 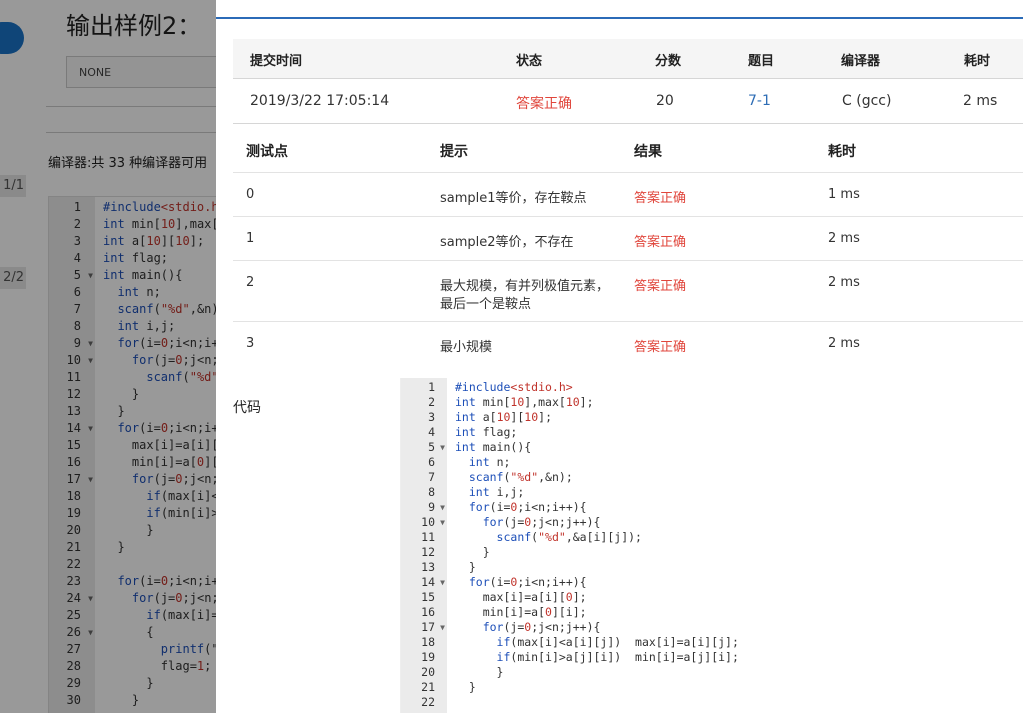 What do you see at coordinates (665, 101) in the screenshot?
I see `submit-score: 20` at bounding box center [665, 101].